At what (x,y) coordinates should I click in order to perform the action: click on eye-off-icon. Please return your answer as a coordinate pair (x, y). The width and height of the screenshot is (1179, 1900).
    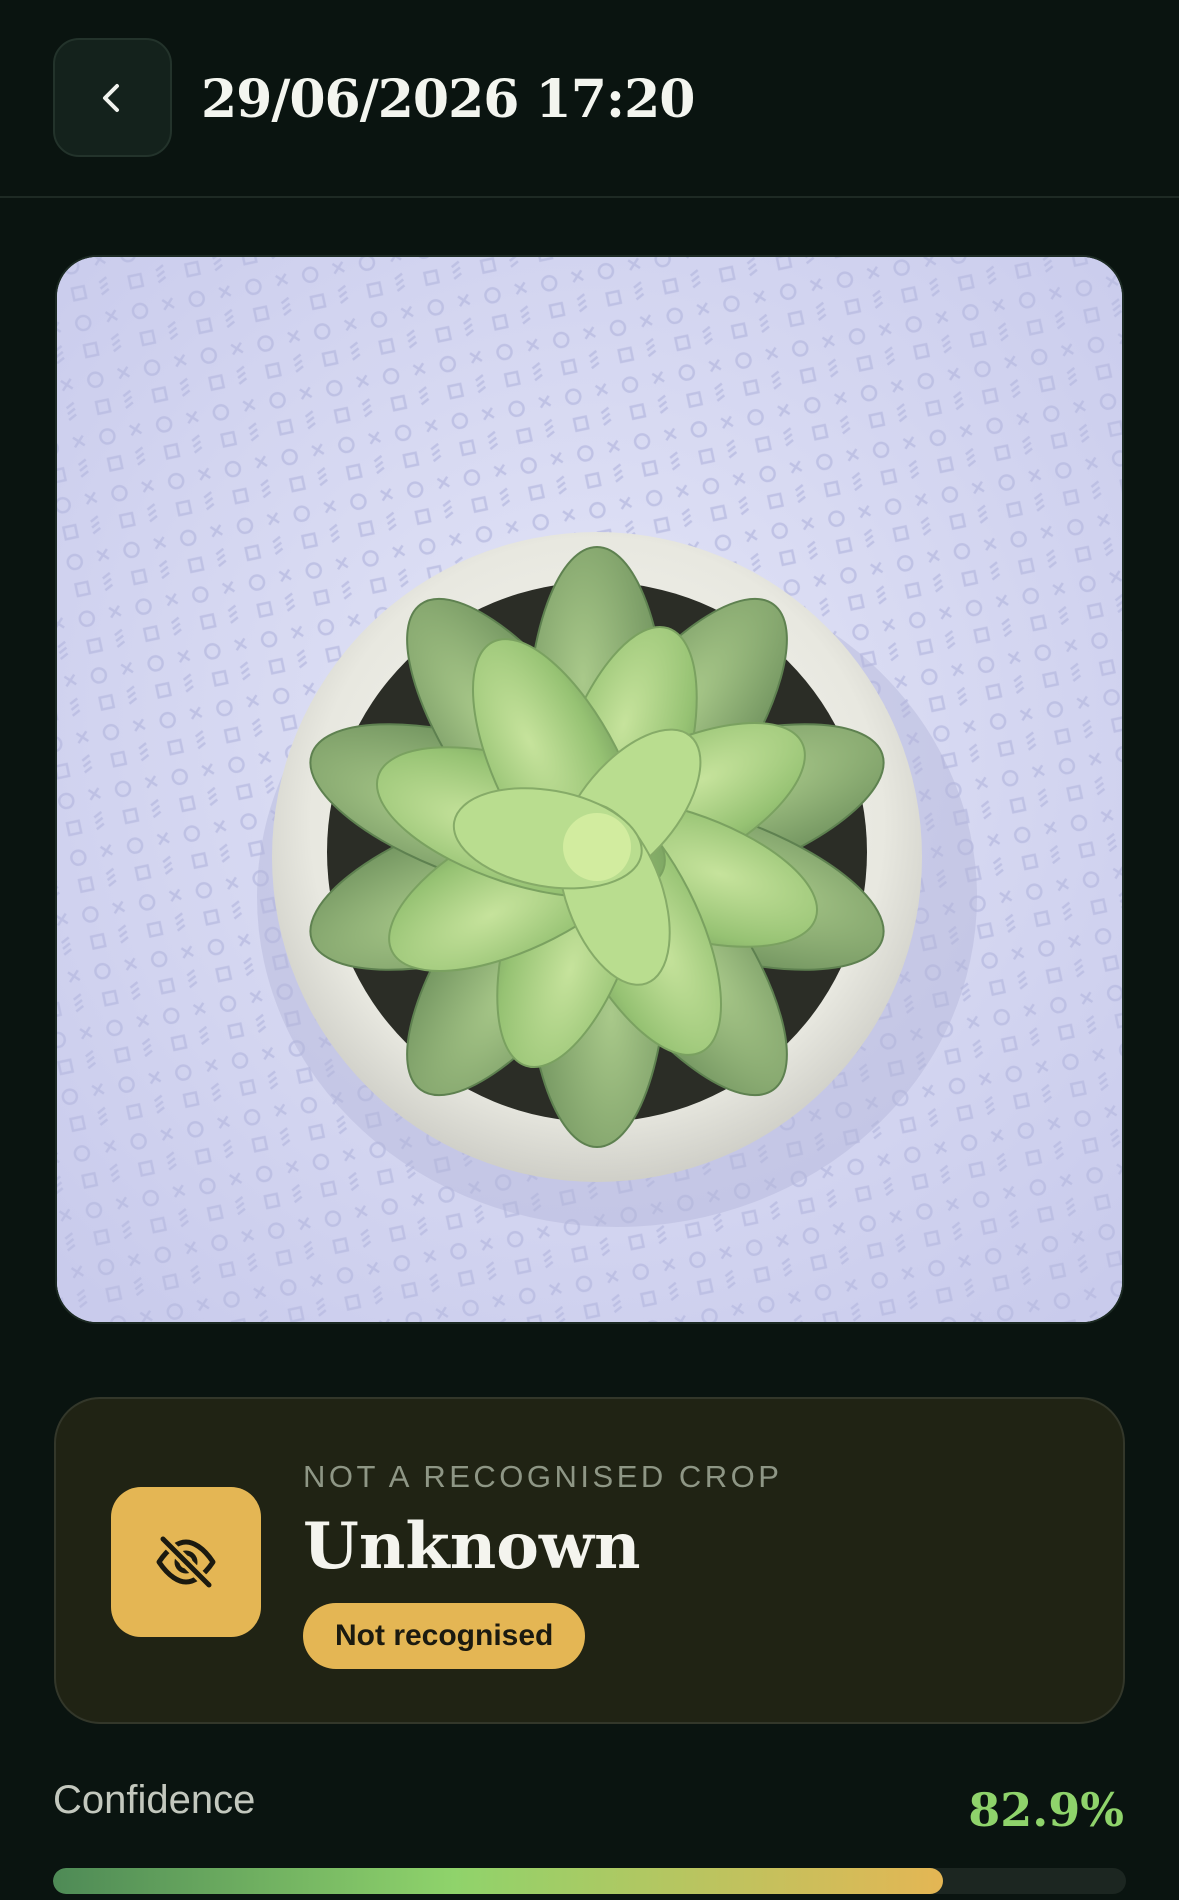
    Looking at the image, I should click on (186, 1562).